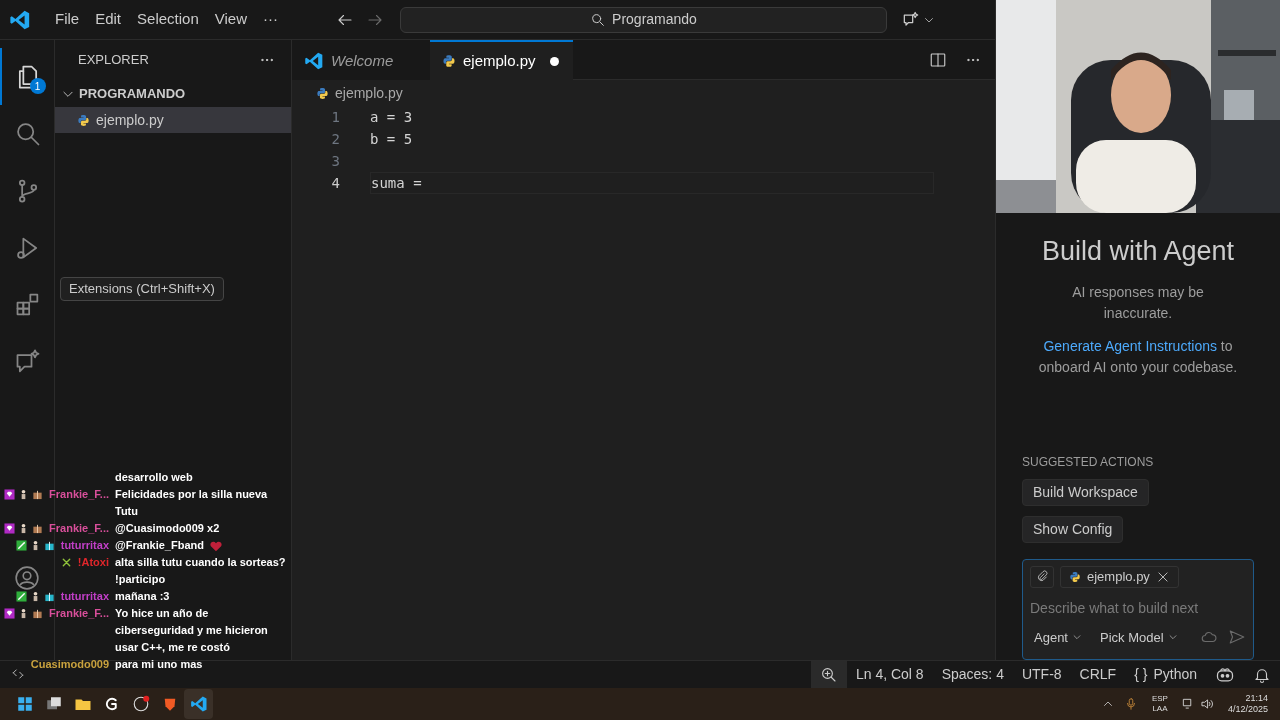 Image resolution: width=1280 pixels, height=720 pixels. I want to click on menu-item: Selection, so click(168, 19).